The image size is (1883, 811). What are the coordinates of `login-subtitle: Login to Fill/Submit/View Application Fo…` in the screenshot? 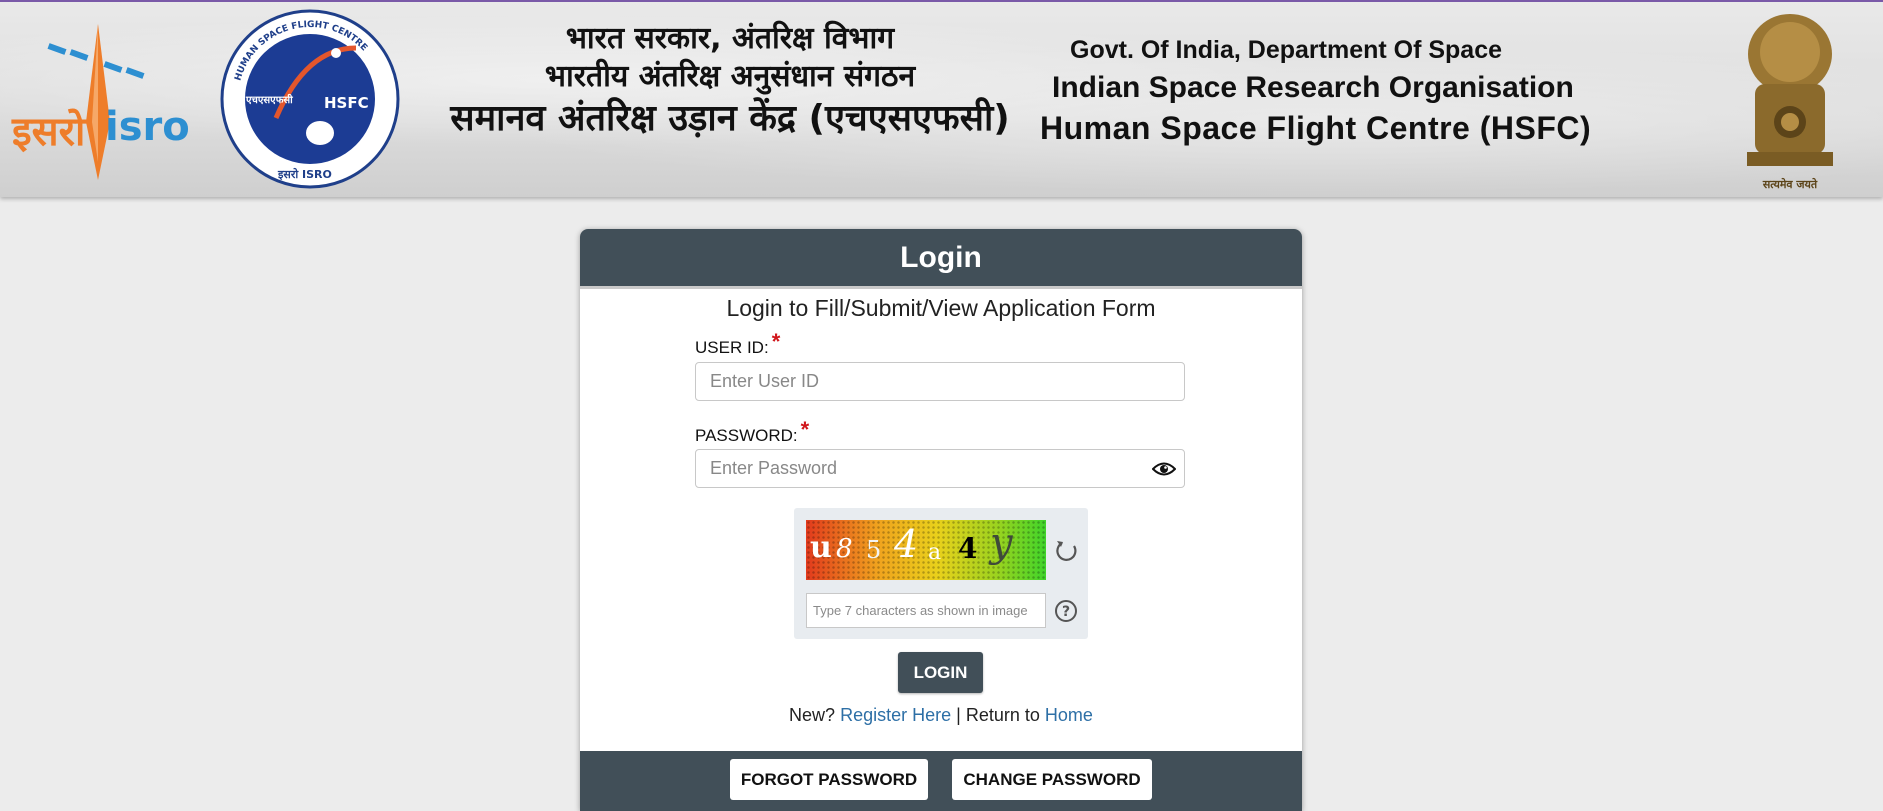 It's located at (941, 308).